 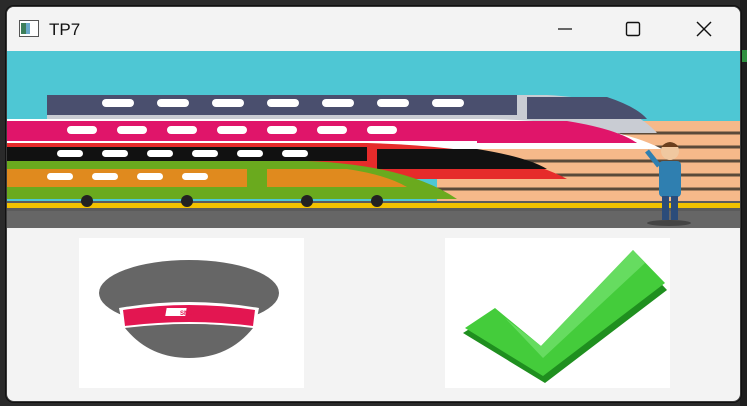 What do you see at coordinates (565, 316) in the screenshot?
I see `checkmark-icon` at bounding box center [565, 316].